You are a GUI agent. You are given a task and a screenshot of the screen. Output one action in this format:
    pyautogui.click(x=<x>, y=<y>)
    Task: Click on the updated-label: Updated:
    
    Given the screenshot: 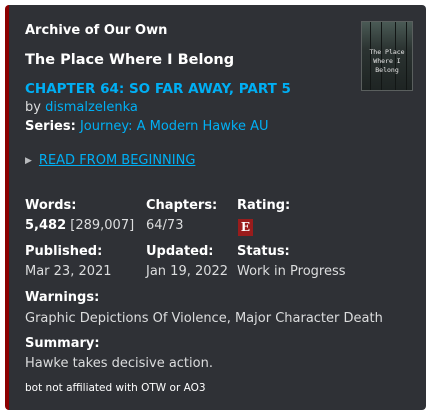 What is the action you would take?
    pyautogui.click(x=180, y=251)
    